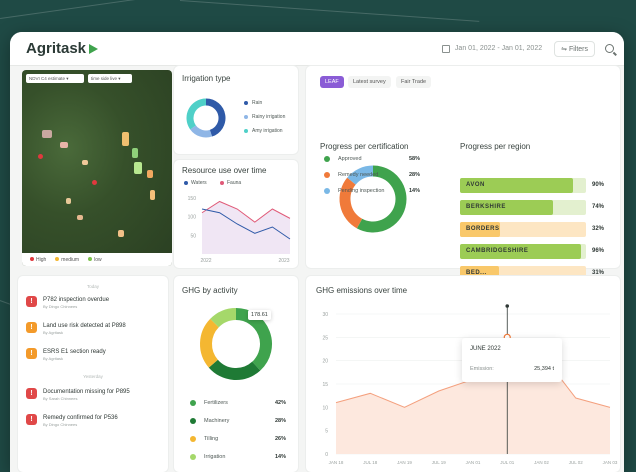  What do you see at coordinates (210, 290) in the screenshot?
I see `ghg-activity-title: GHG by activity` at bounding box center [210, 290].